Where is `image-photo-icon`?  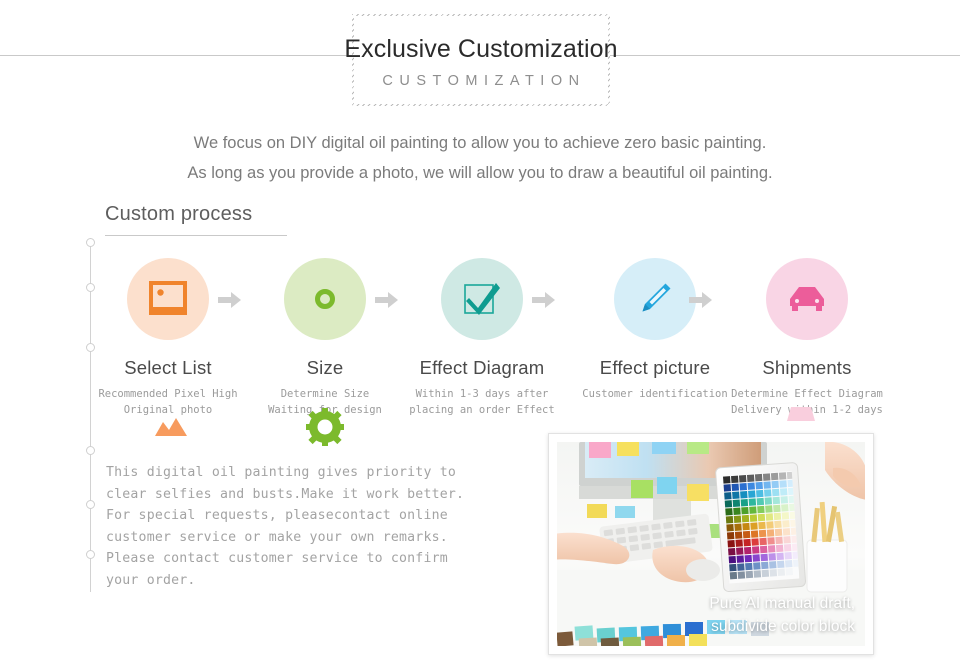
image-photo-icon is located at coordinates (168, 298).